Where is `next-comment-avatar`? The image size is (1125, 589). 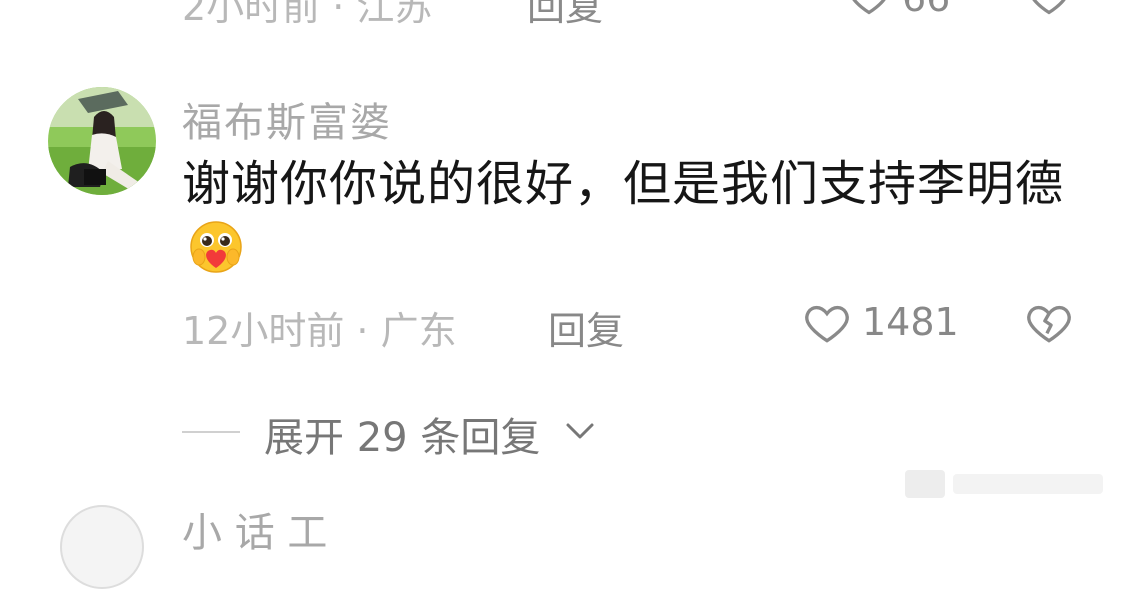
next-comment-avatar is located at coordinates (102, 547).